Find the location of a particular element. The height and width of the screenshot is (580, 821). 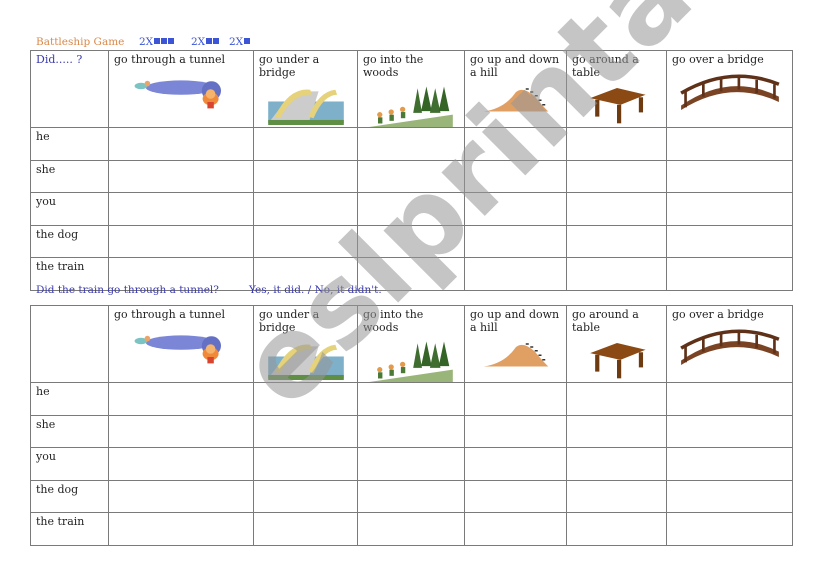

column-header: go over a bridge is located at coordinates (729, 344).